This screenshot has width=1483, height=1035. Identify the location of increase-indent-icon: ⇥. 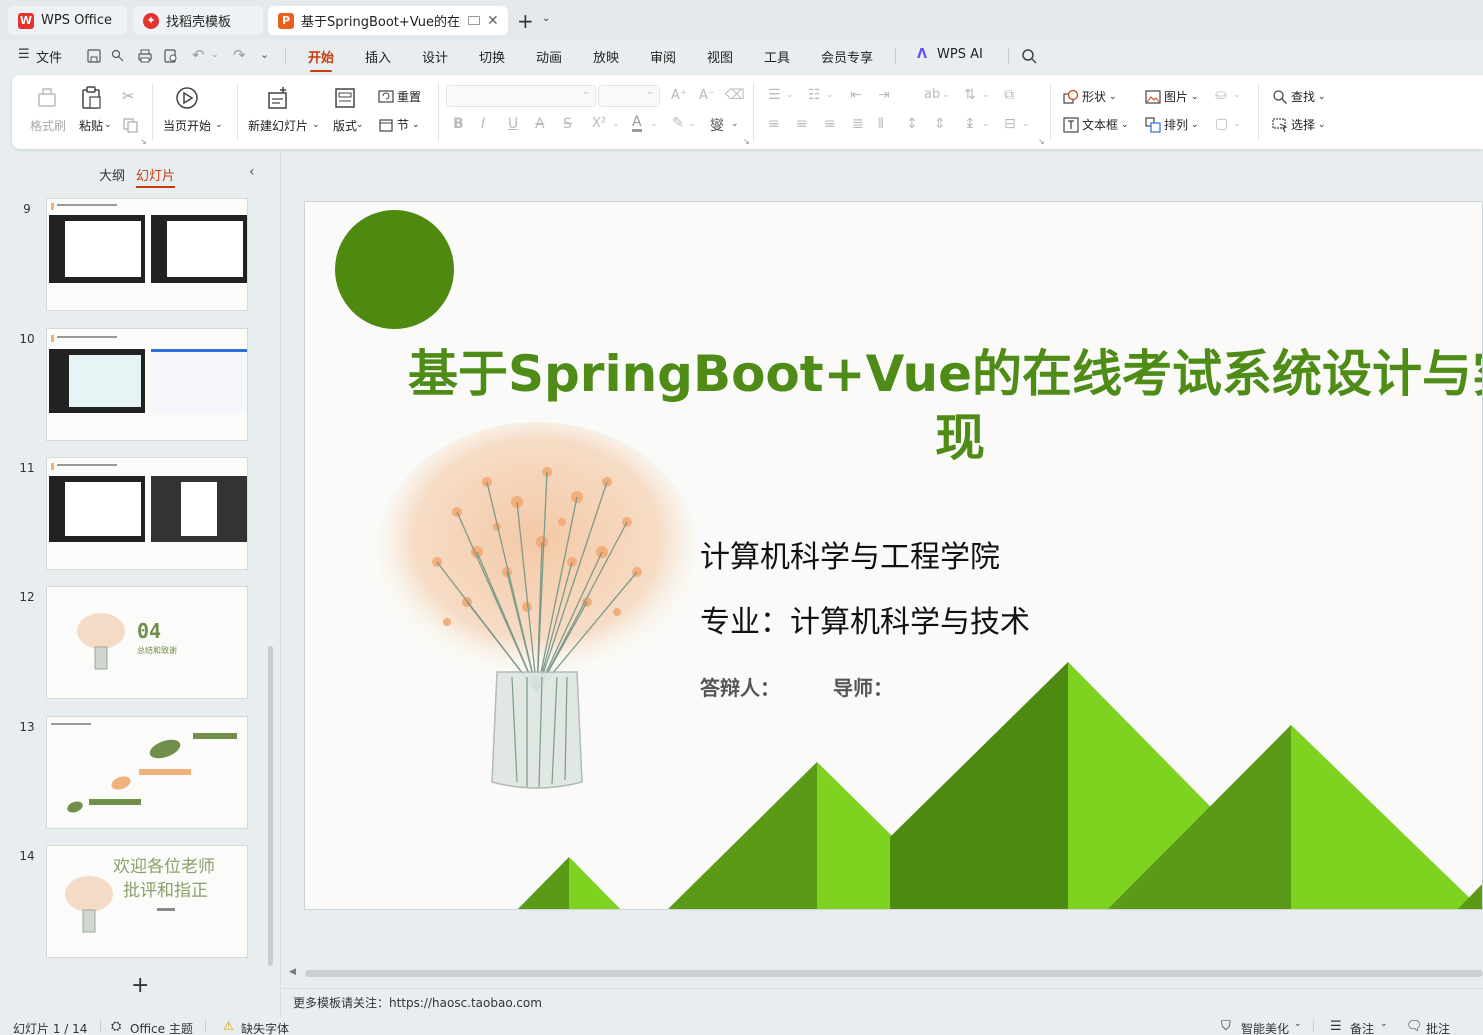
(884, 95).